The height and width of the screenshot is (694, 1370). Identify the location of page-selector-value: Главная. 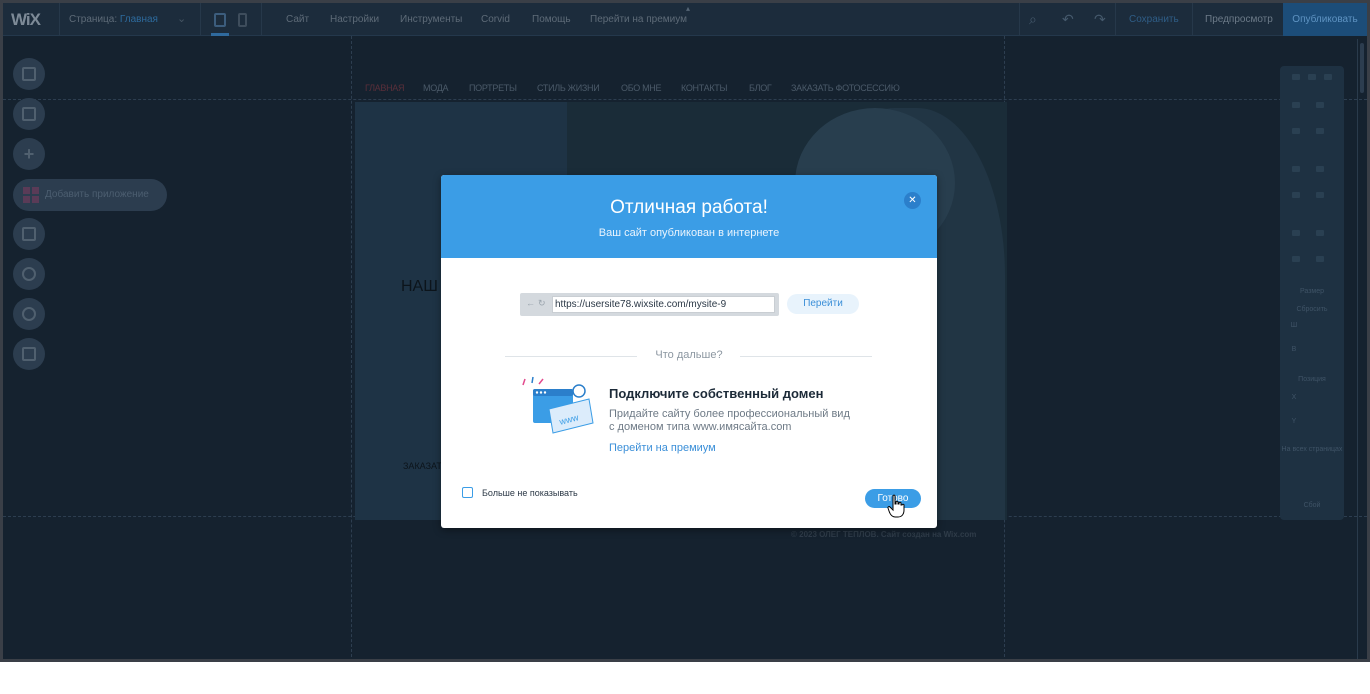
(138, 19).